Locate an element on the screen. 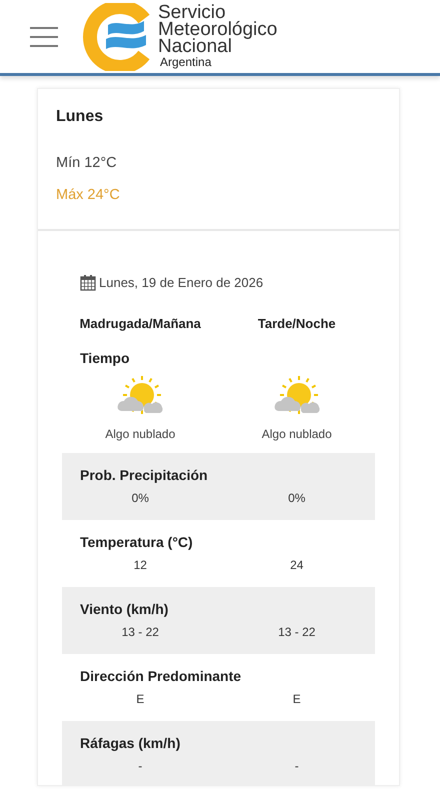 Image resolution: width=440 pixels, height=800 pixels. row-label: Prob. Precipitación is located at coordinates (144, 475).